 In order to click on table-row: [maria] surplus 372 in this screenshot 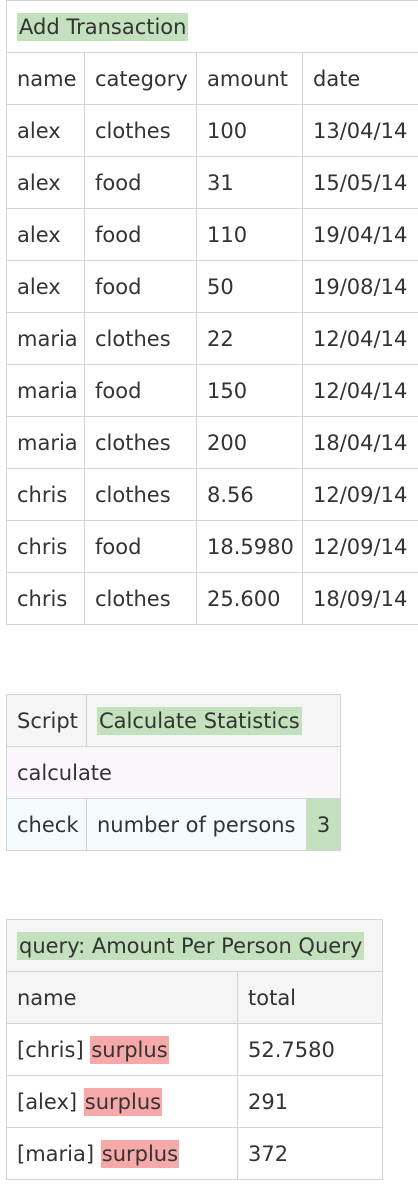, I will do `click(194, 1153)`.